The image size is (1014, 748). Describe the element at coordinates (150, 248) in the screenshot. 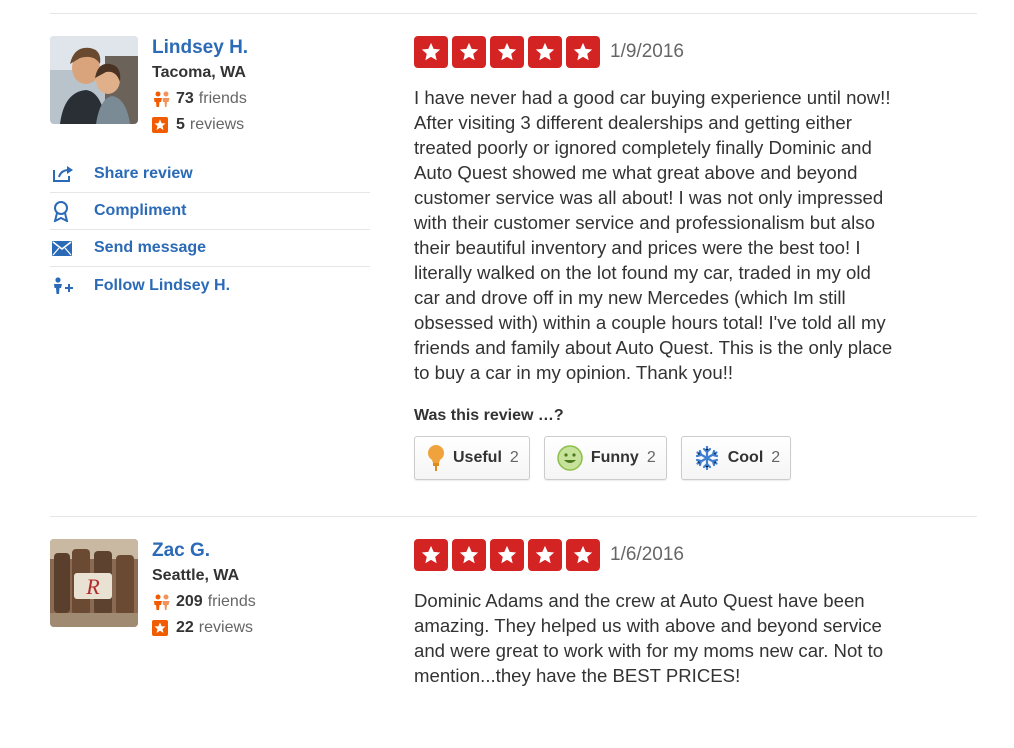

I see `send-message-label: Send message` at that location.